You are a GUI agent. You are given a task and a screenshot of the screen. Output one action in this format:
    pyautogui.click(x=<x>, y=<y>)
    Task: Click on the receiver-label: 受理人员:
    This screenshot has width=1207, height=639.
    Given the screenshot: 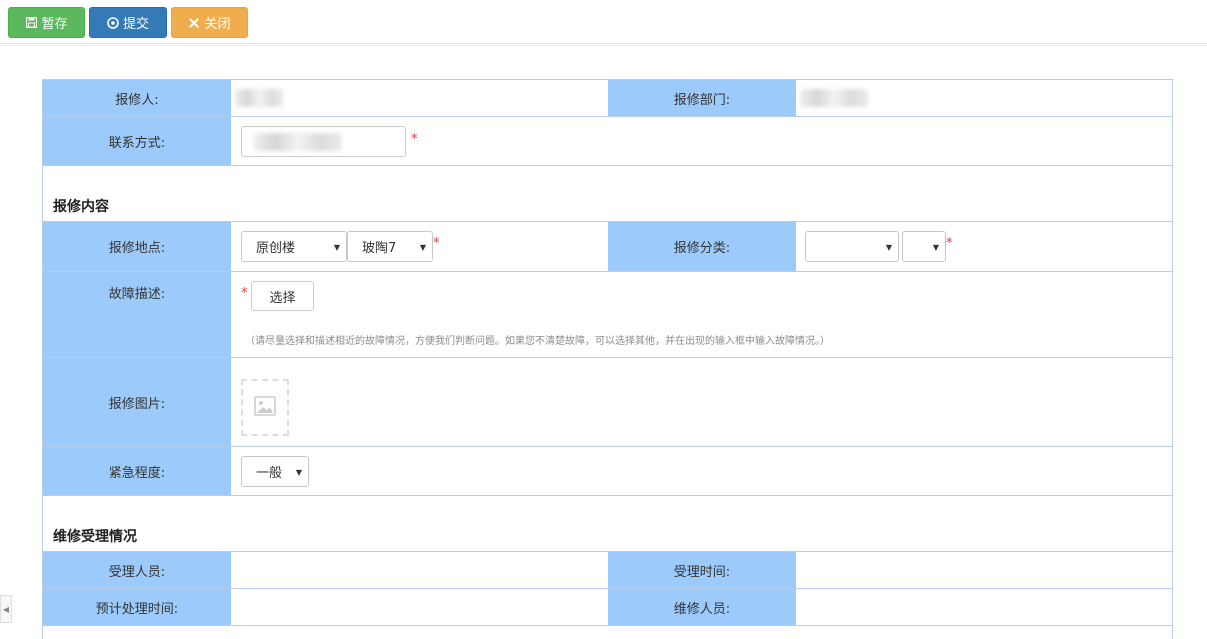 What is the action you would take?
    pyautogui.click(x=137, y=570)
    